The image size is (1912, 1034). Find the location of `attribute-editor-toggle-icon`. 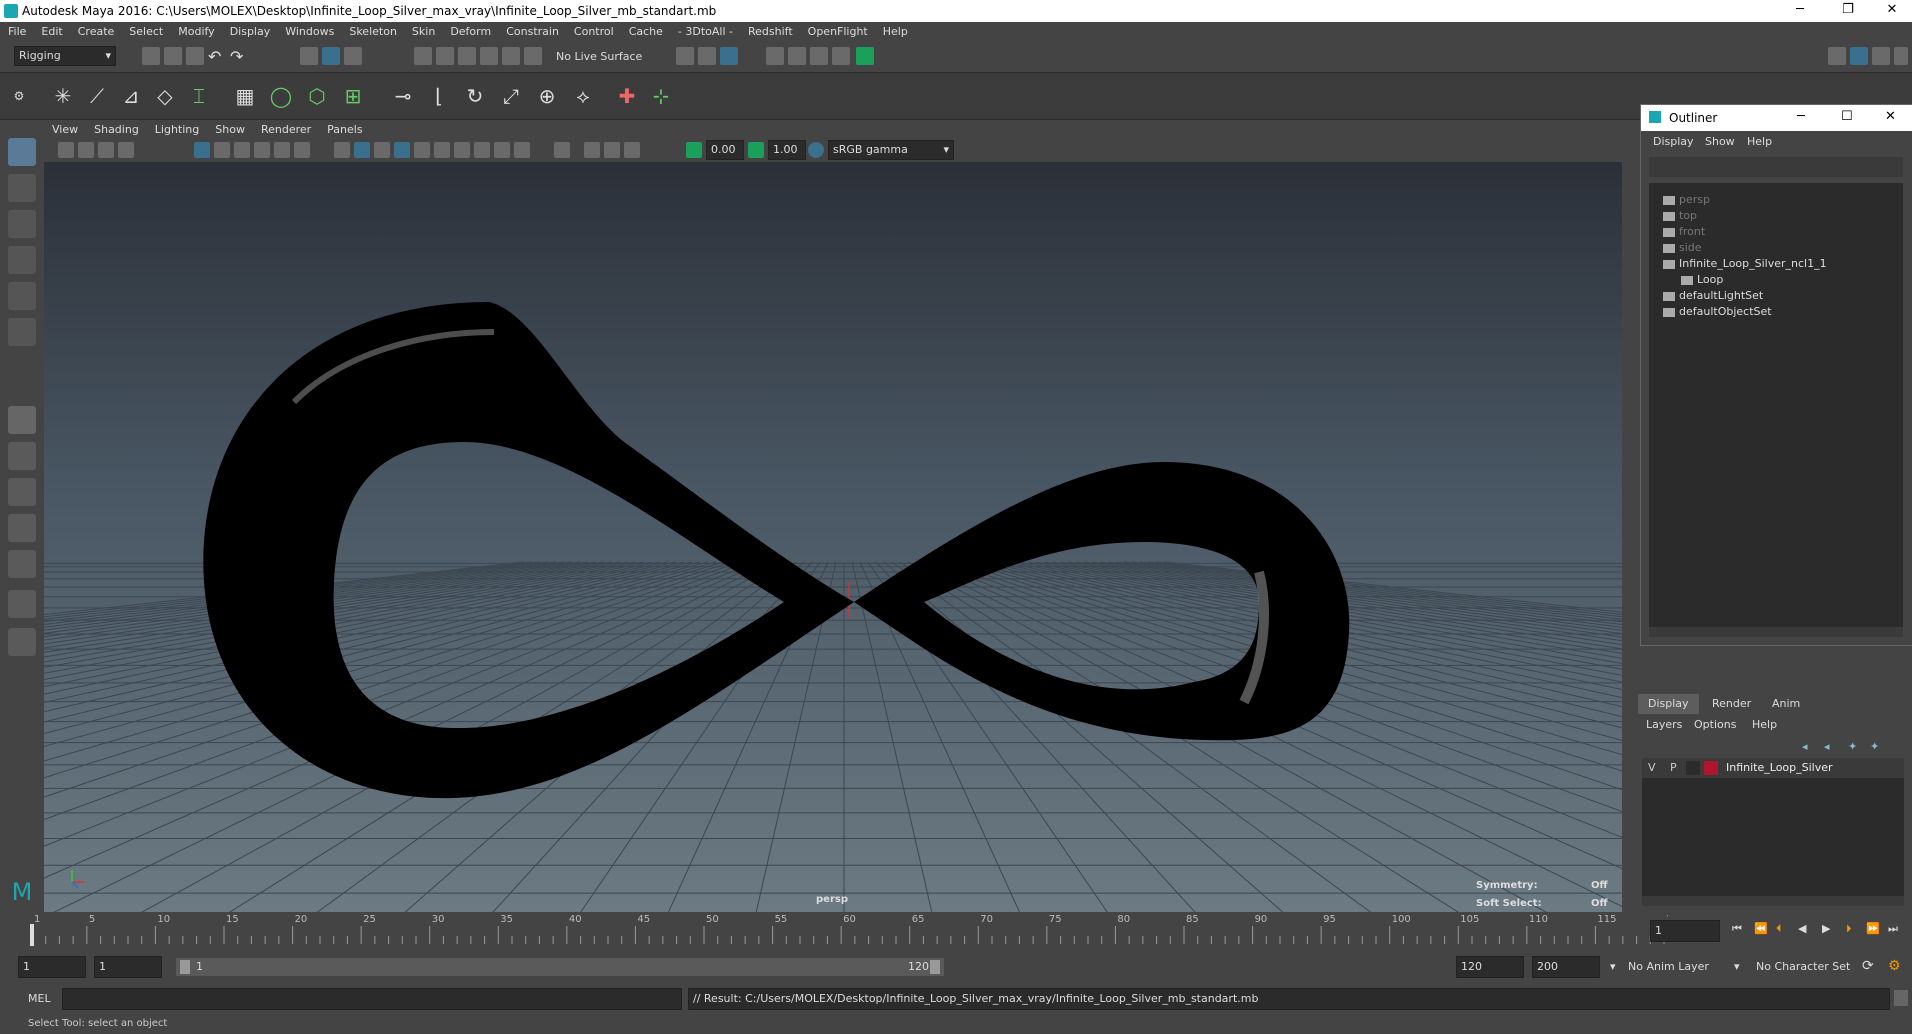

attribute-editor-toggle-icon is located at coordinates (1881, 56).